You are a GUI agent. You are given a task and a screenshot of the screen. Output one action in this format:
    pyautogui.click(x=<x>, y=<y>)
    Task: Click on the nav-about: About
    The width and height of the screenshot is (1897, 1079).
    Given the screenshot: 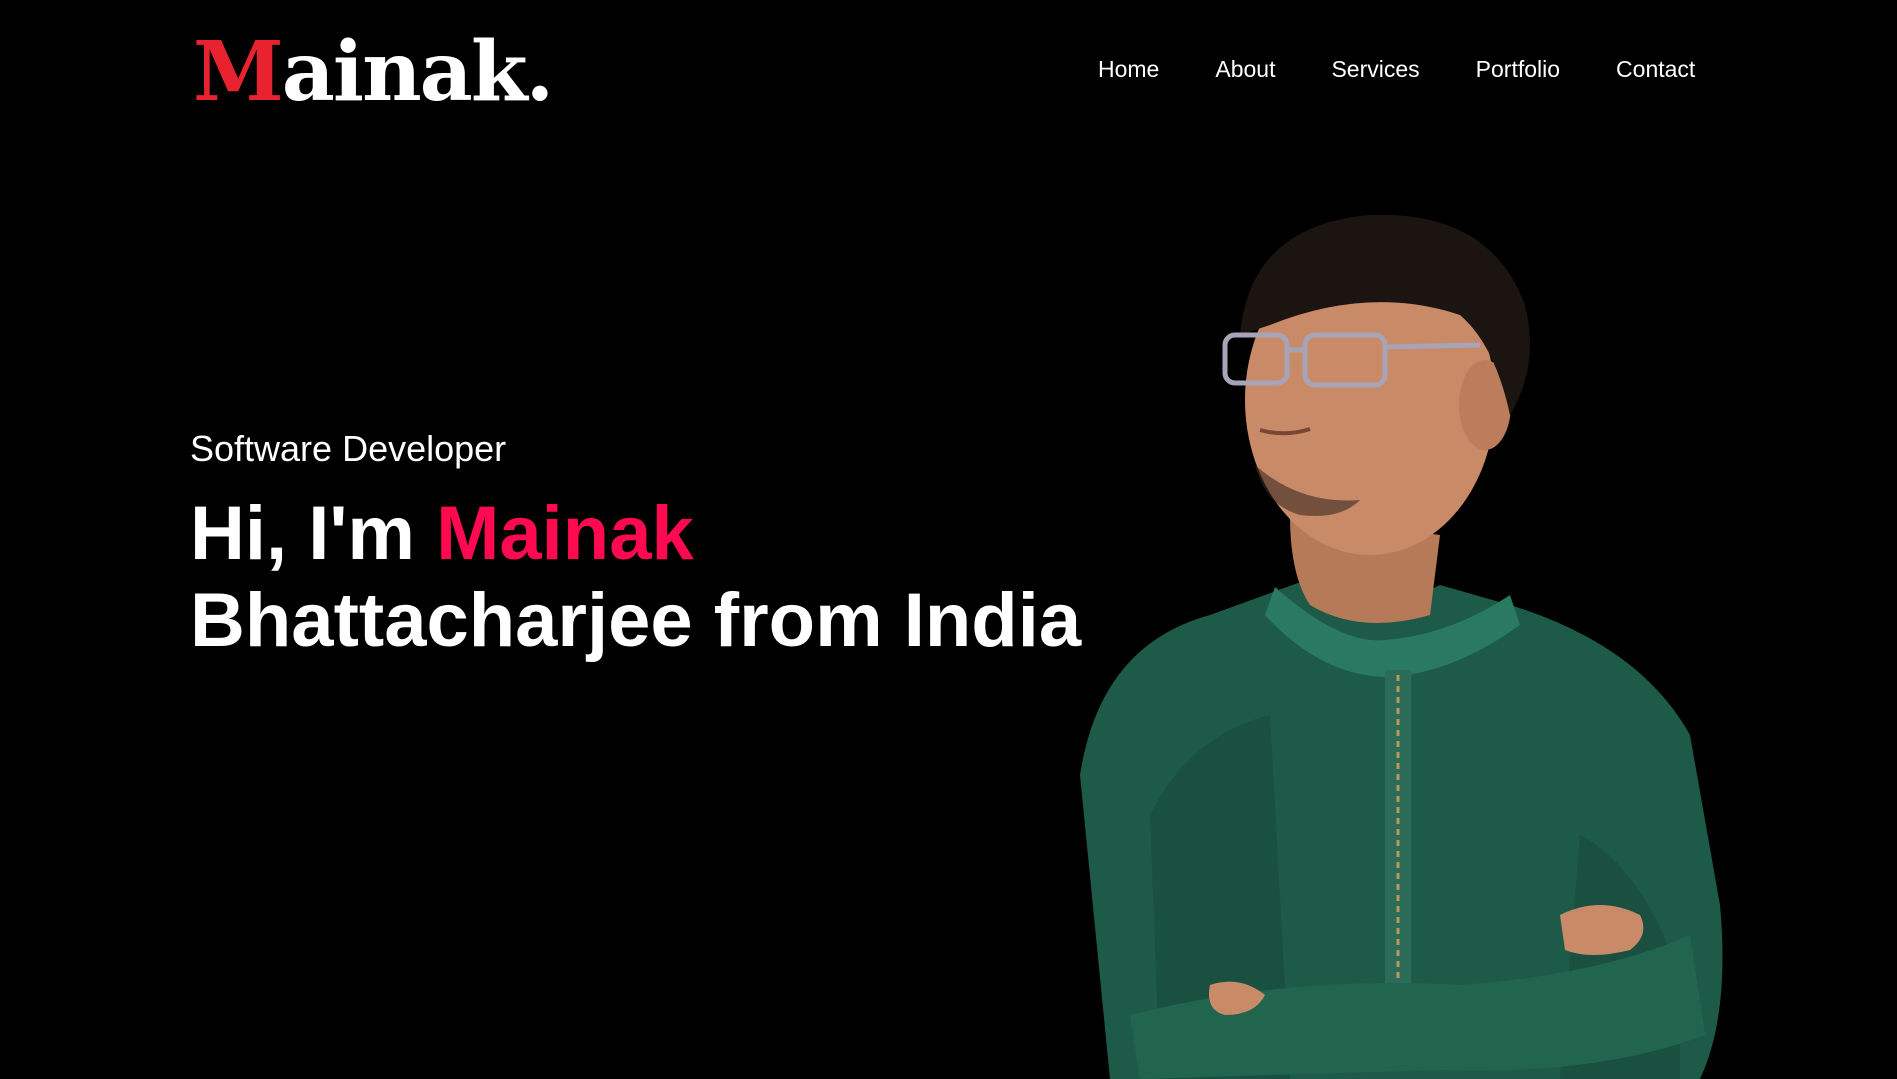 What is the action you would take?
    pyautogui.click(x=1245, y=69)
    